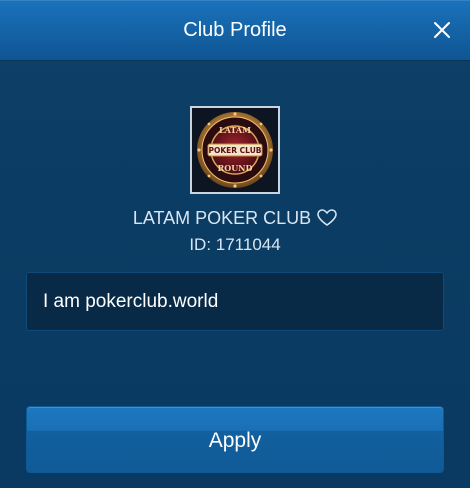 This screenshot has height=488, width=470. I want to click on dialog-header: Club Profile, so click(235, 30).